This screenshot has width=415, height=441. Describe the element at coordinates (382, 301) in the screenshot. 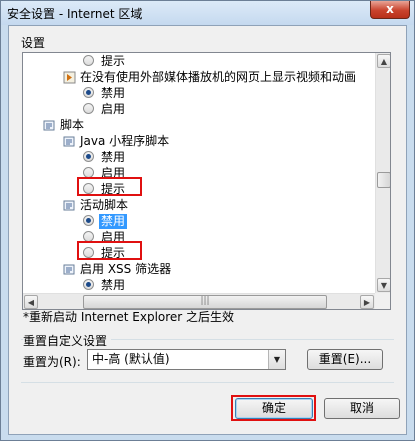

I see `scrollbar-corner` at that location.